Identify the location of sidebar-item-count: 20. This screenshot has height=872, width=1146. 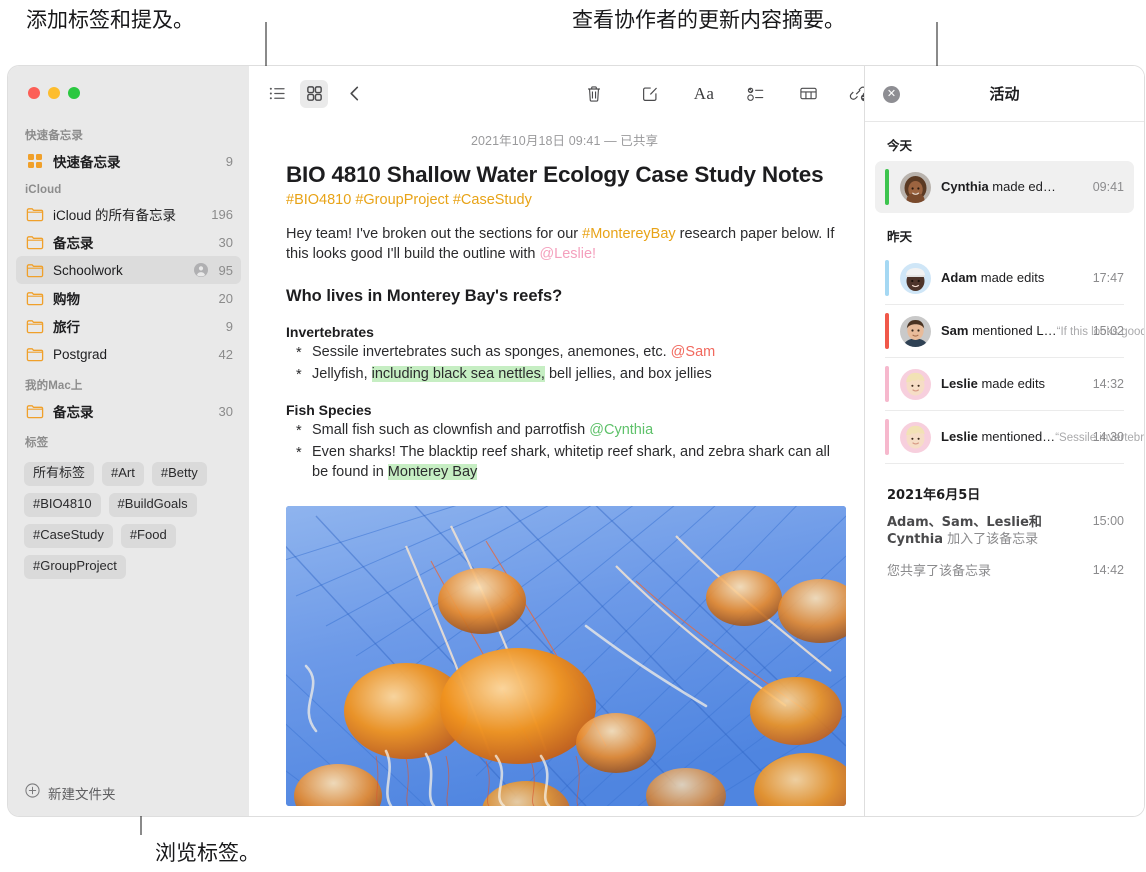
(225, 298).